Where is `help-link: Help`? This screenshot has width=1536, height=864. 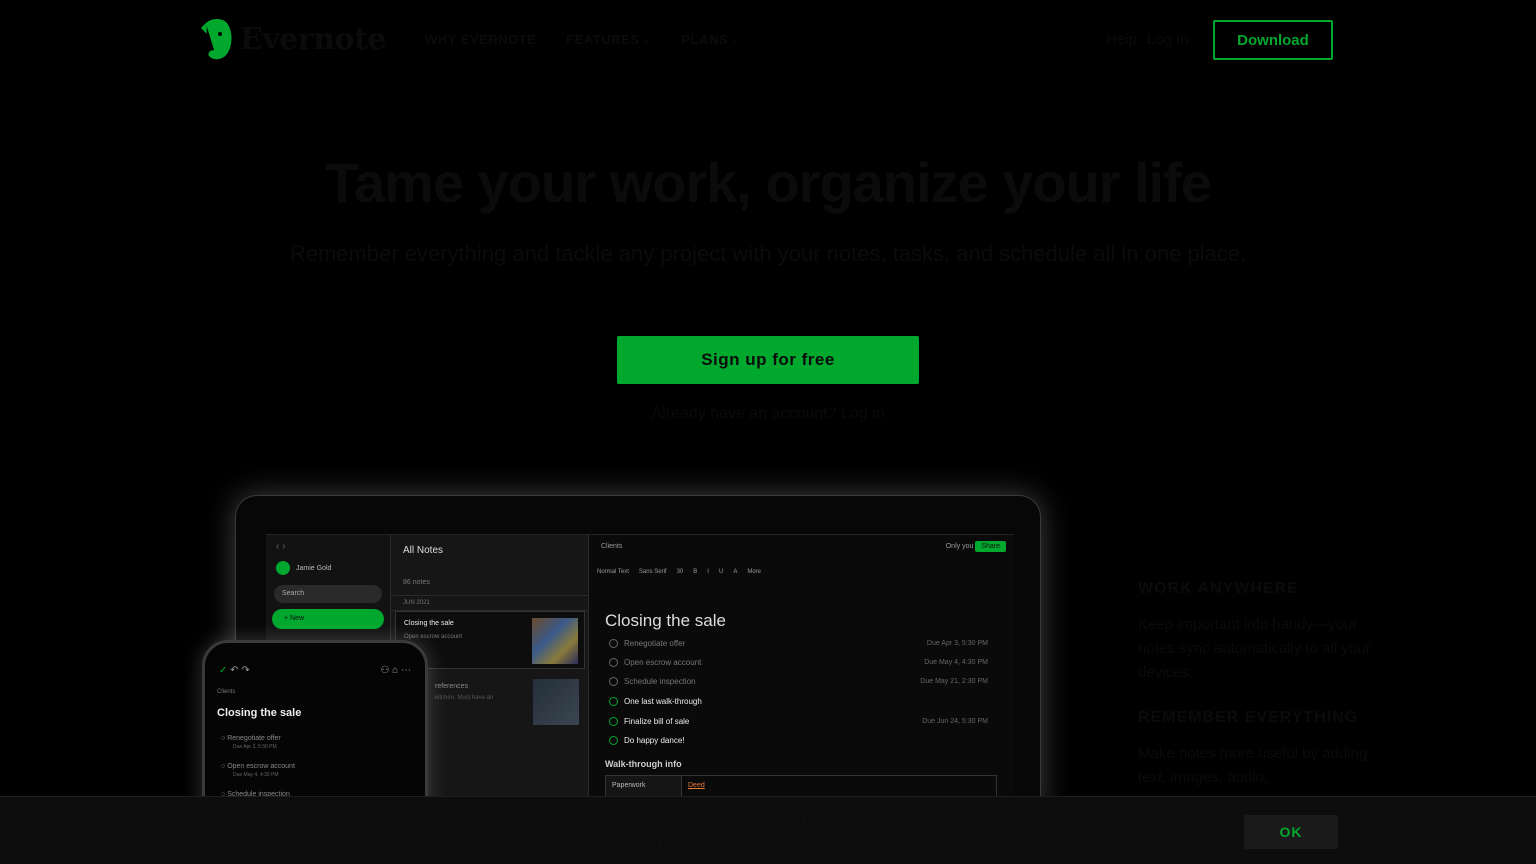
help-link: Help is located at coordinates (1121, 39).